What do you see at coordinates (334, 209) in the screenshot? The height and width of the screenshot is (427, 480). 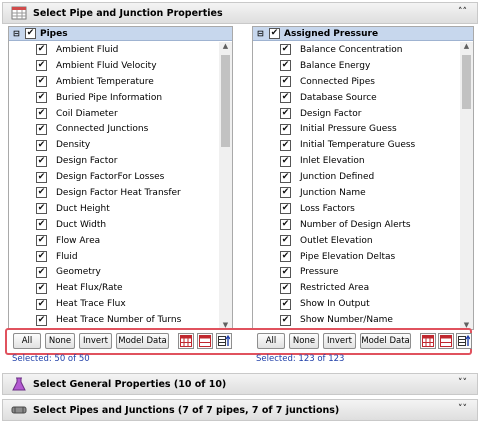 I see `list-item: ✔ Loss Factors` at bounding box center [334, 209].